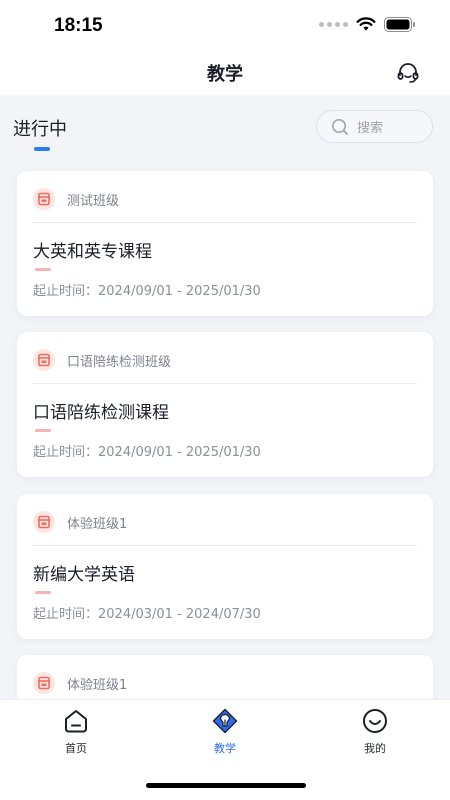 The image size is (450, 800). What do you see at coordinates (408, 73) in the screenshot?
I see `headset-icon` at bounding box center [408, 73].